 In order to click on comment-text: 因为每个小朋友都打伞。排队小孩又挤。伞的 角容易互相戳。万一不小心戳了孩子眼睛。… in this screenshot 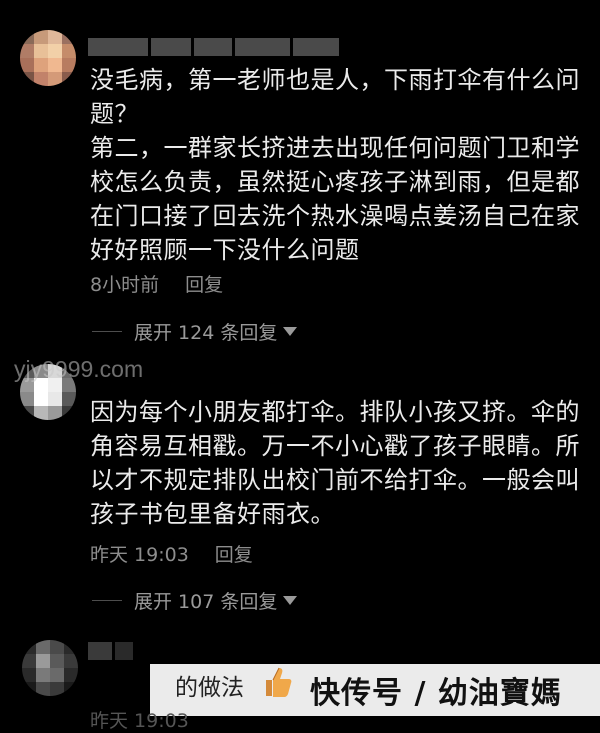, I will do `click(335, 465)`.